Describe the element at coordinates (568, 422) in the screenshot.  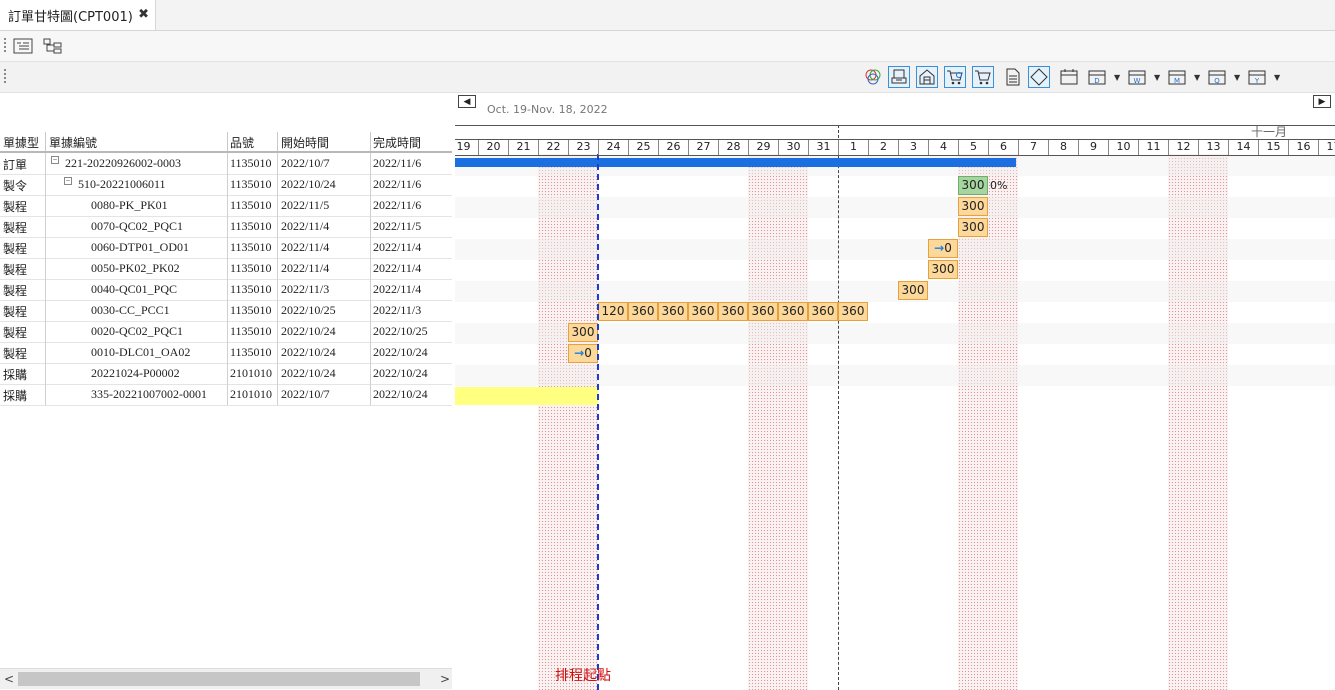
I see `weekend-shading` at that location.